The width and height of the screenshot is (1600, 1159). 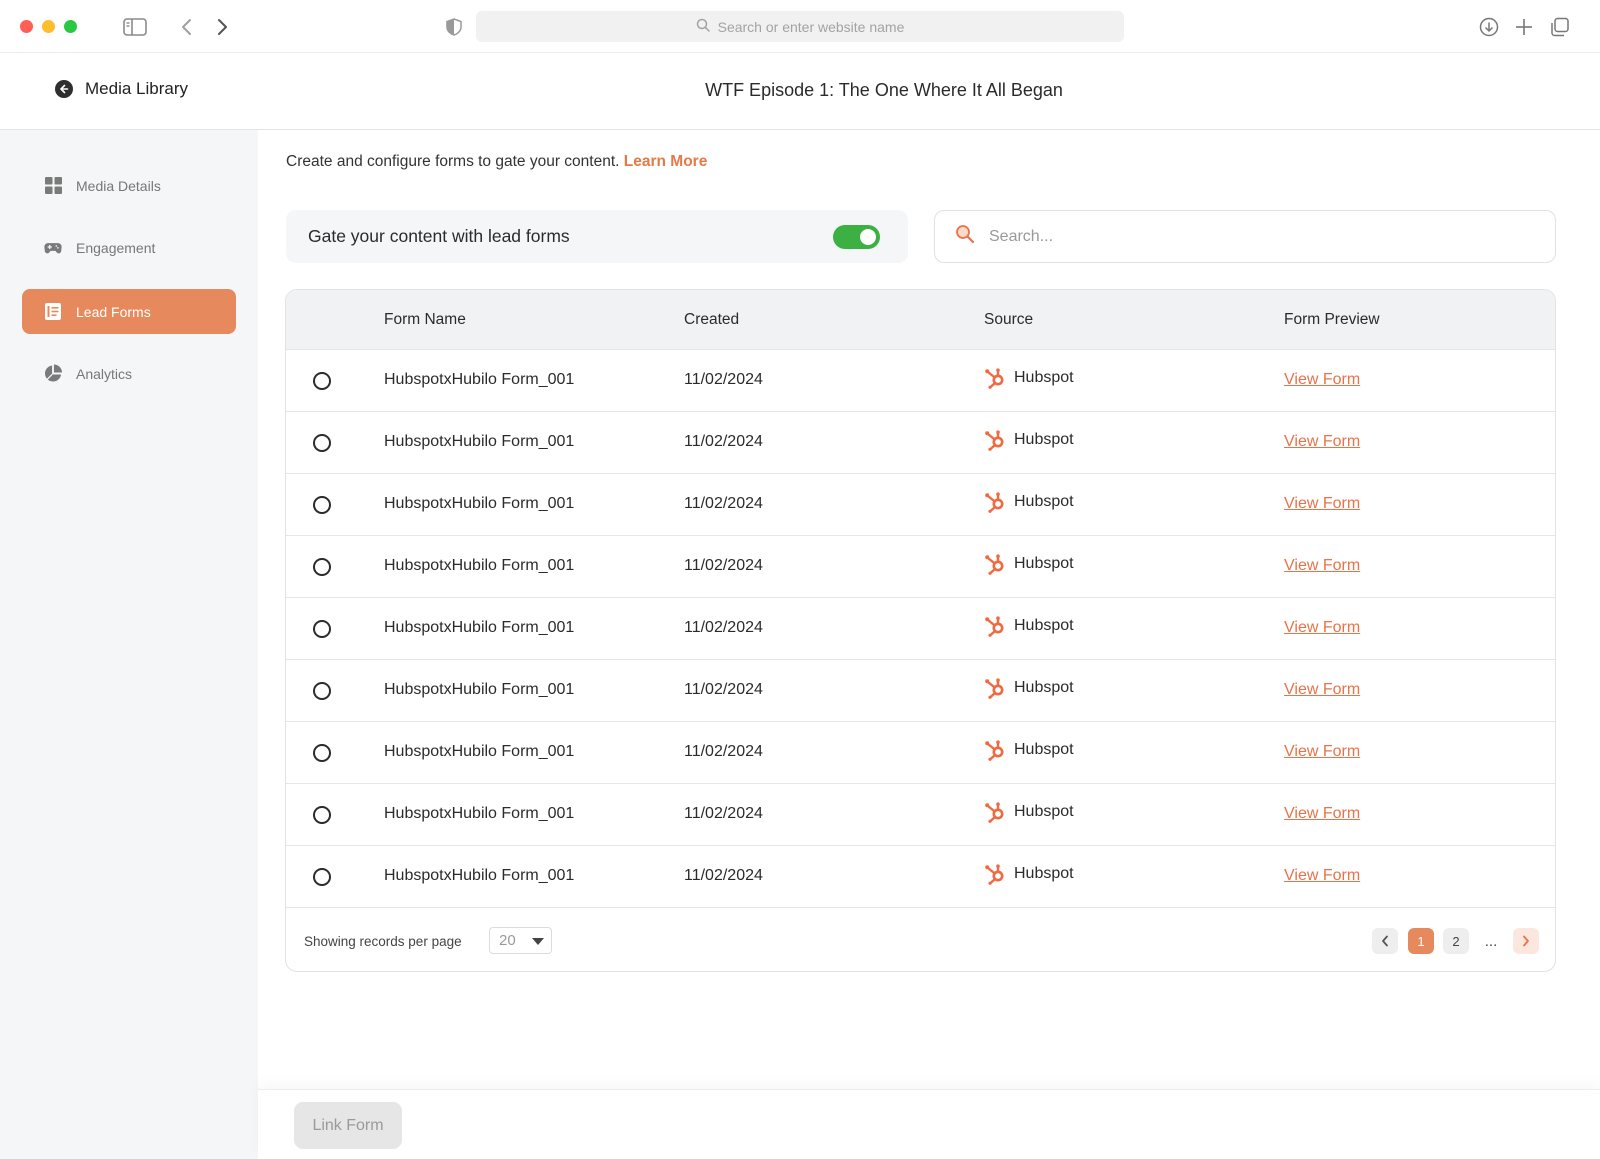 What do you see at coordinates (118, 185) in the screenshot?
I see `sidebar-item-label: Media Details` at bounding box center [118, 185].